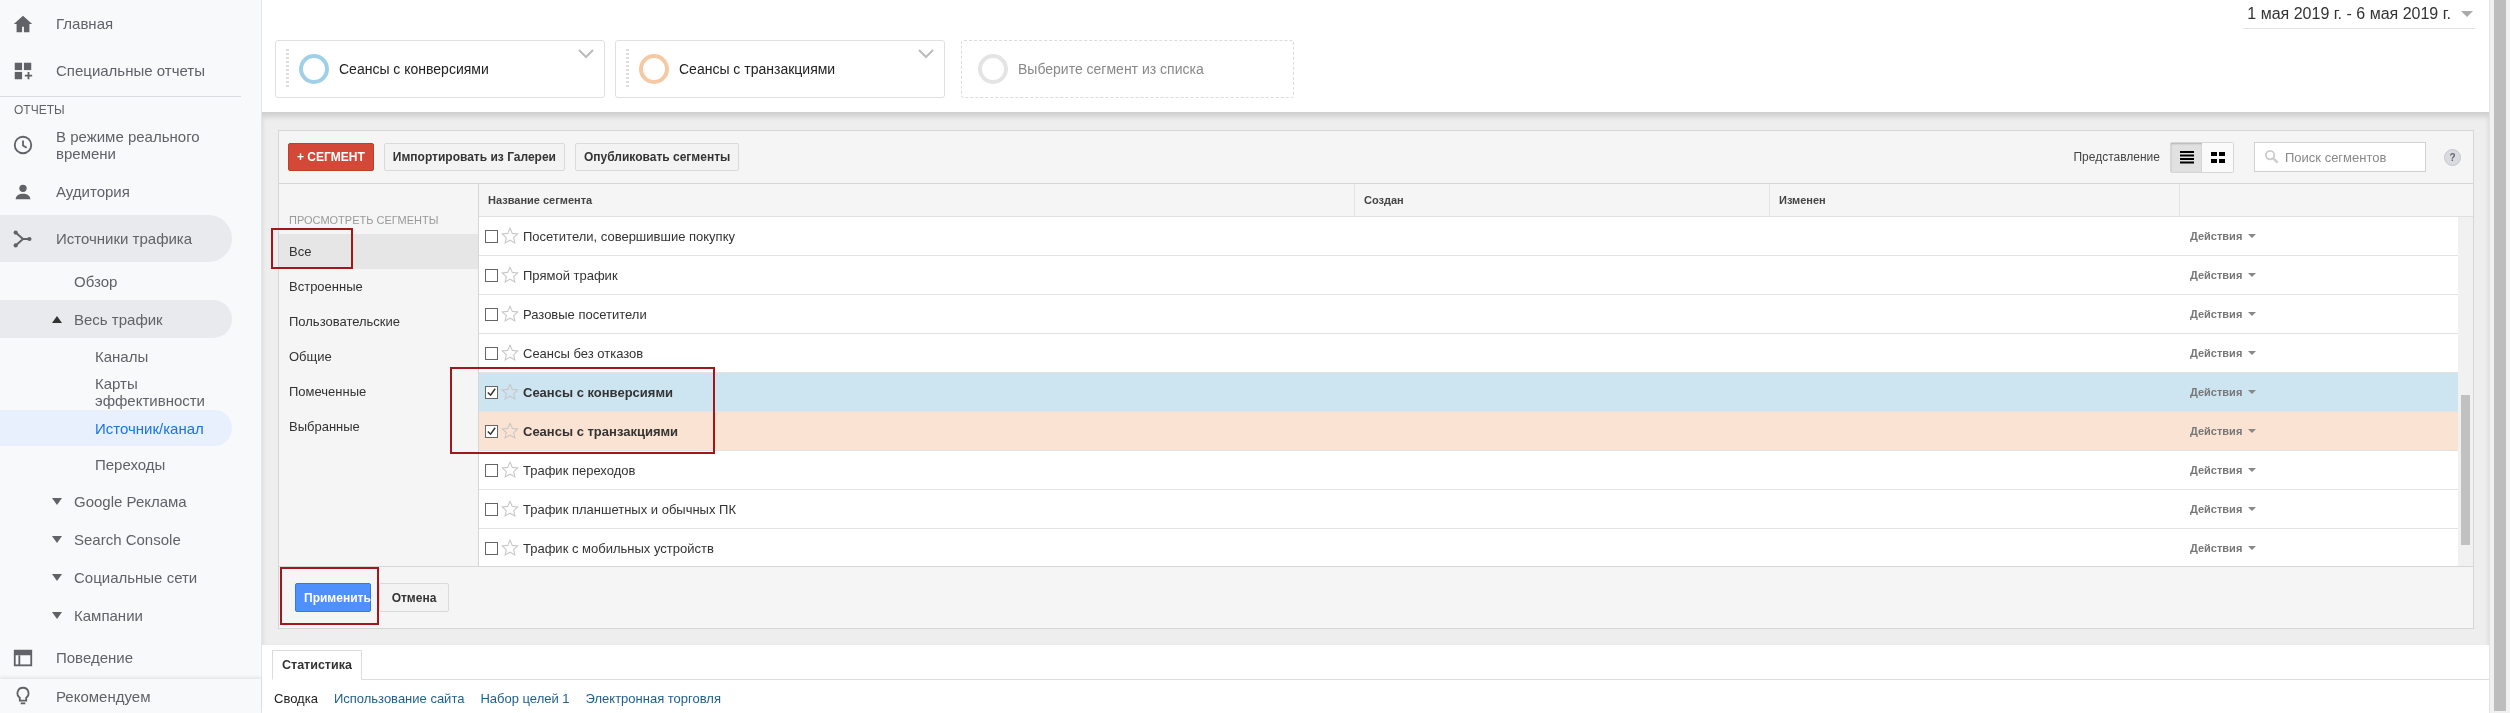 This screenshot has width=2510, height=713. What do you see at coordinates (1562, 200) in the screenshot?
I see `column-header: Создан` at bounding box center [1562, 200].